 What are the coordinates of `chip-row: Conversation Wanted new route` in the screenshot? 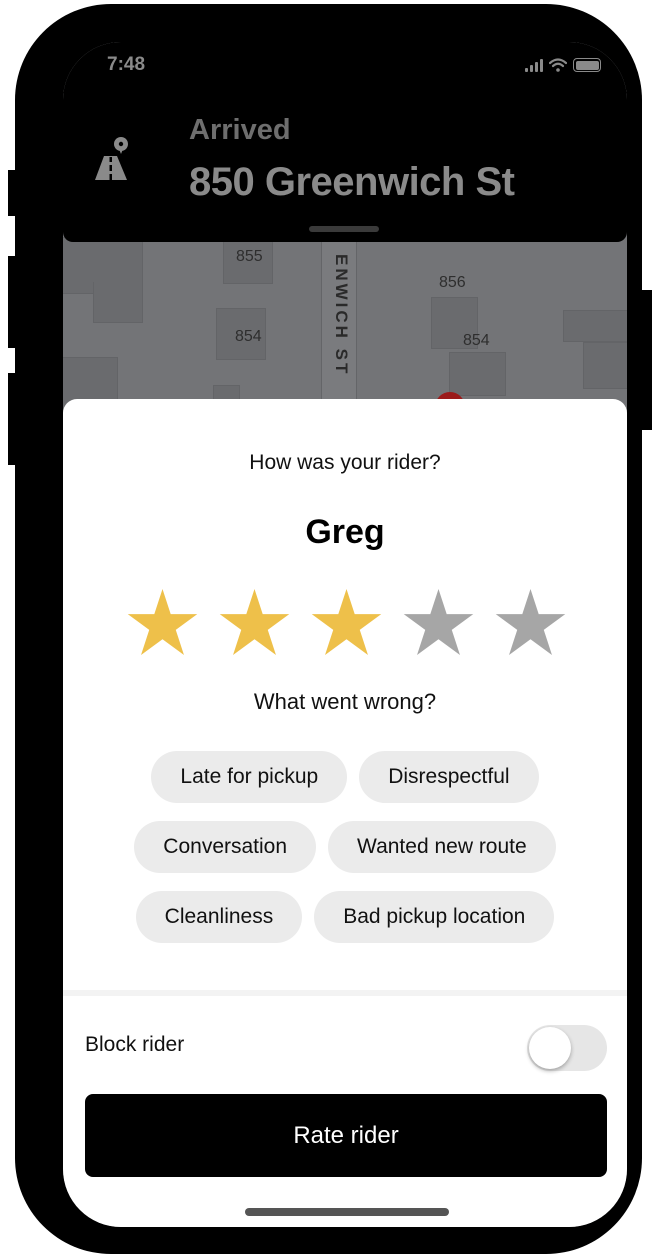 It's located at (345, 847).